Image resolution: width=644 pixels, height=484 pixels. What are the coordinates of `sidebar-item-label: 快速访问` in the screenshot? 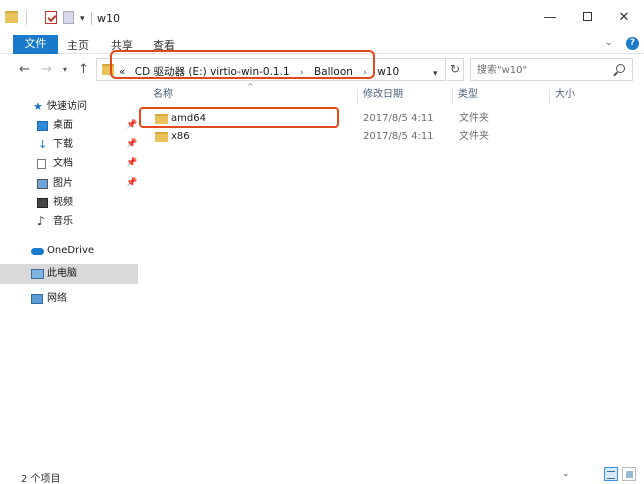 It's located at (67, 106).